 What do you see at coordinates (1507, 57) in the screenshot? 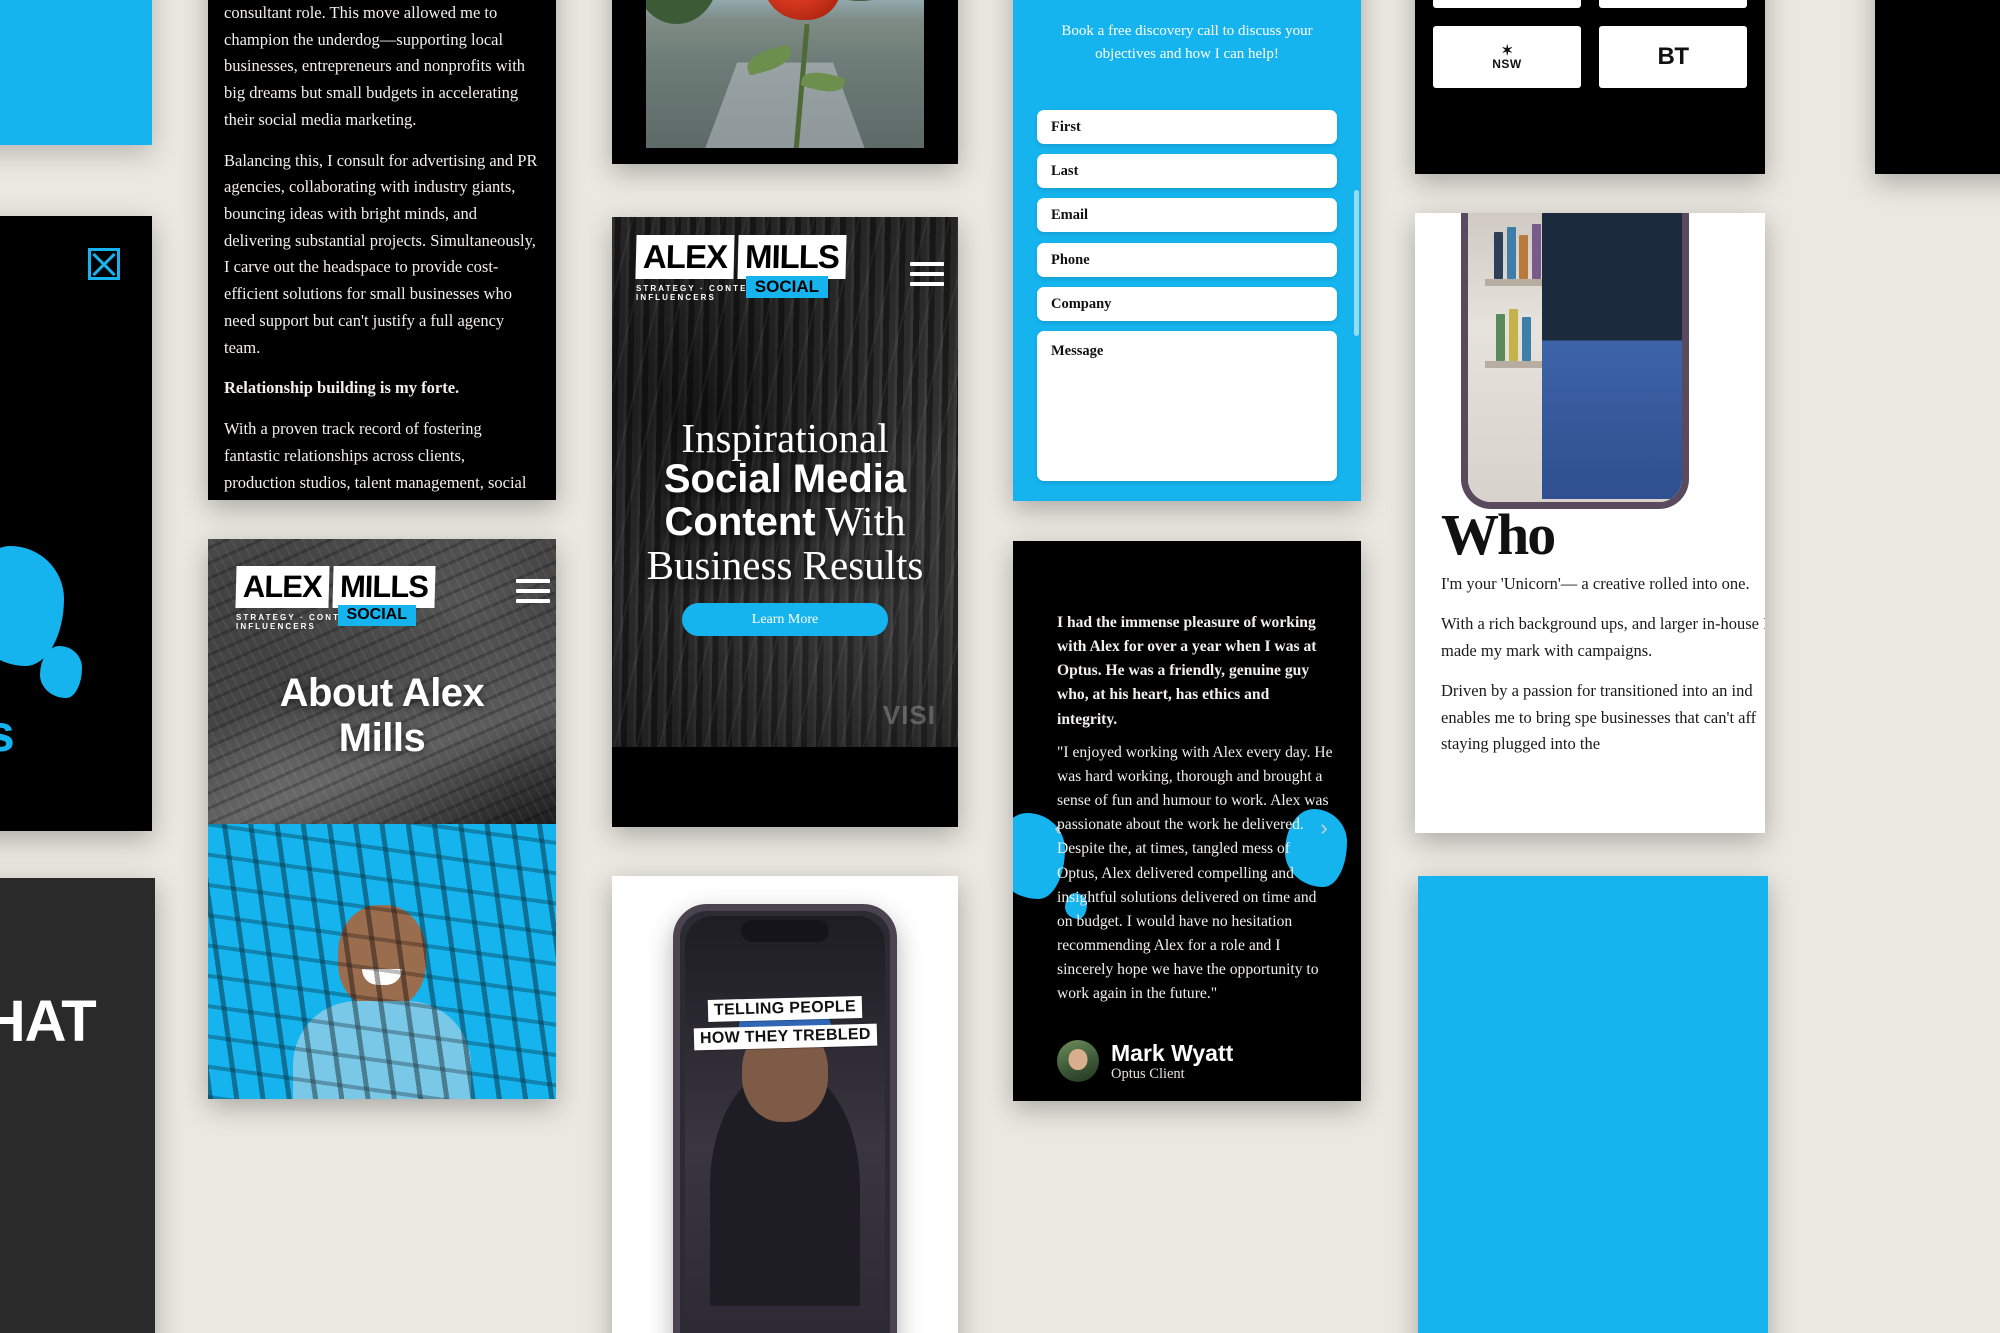
I see `nsw-logo: ✶ NSW` at bounding box center [1507, 57].